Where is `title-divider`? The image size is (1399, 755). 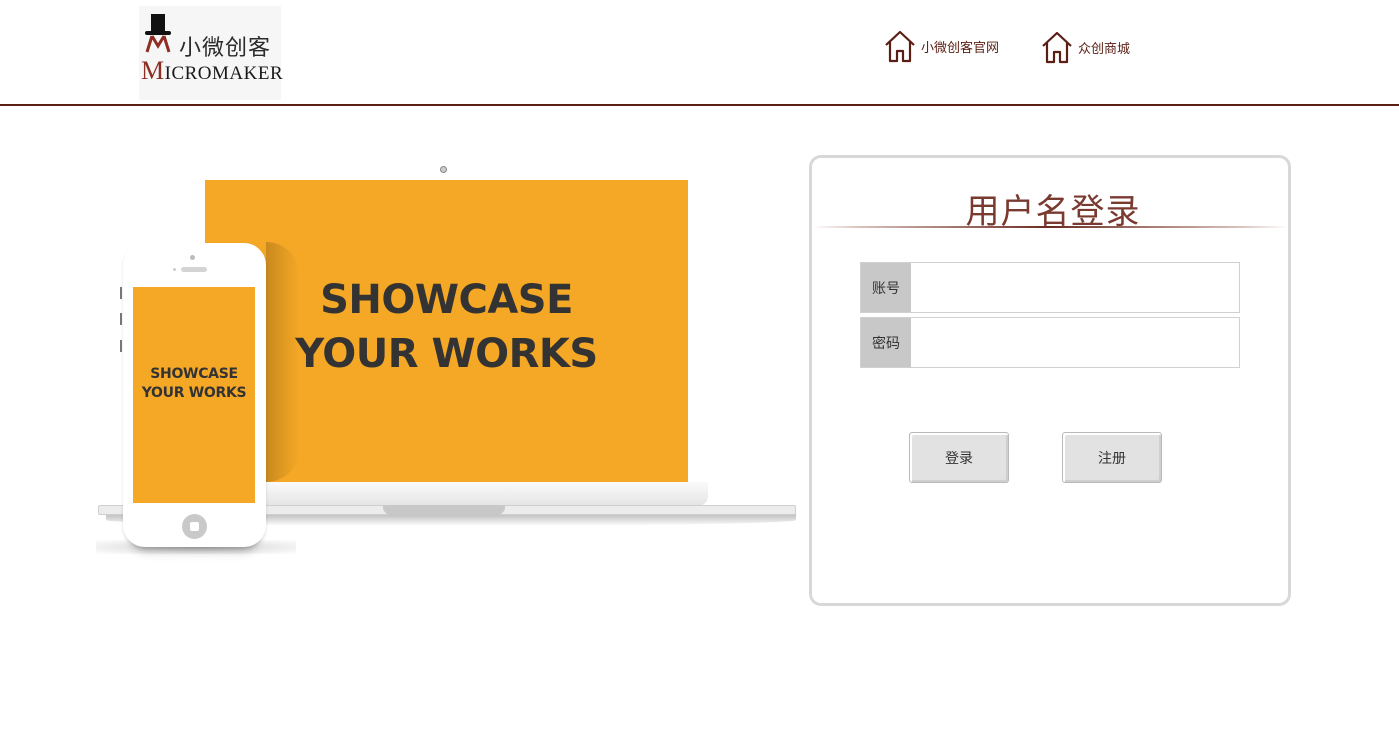
title-divider is located at coordinates (1050, 227).